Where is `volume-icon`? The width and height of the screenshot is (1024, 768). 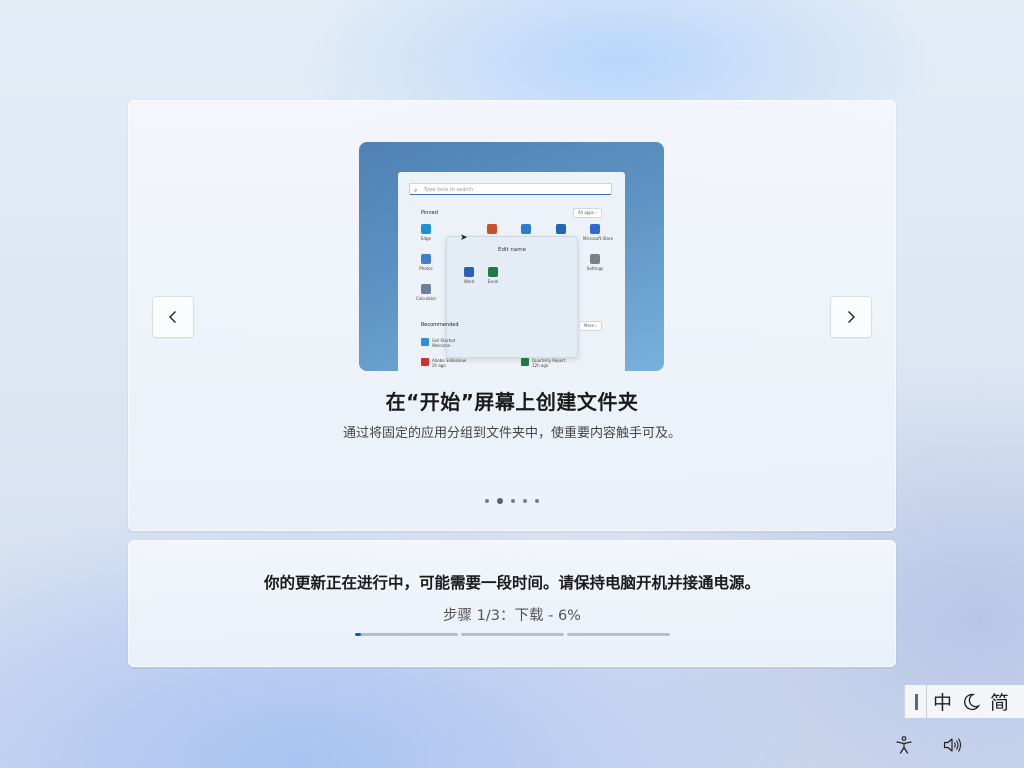
volume-icon is located at coordinates (952, 745).